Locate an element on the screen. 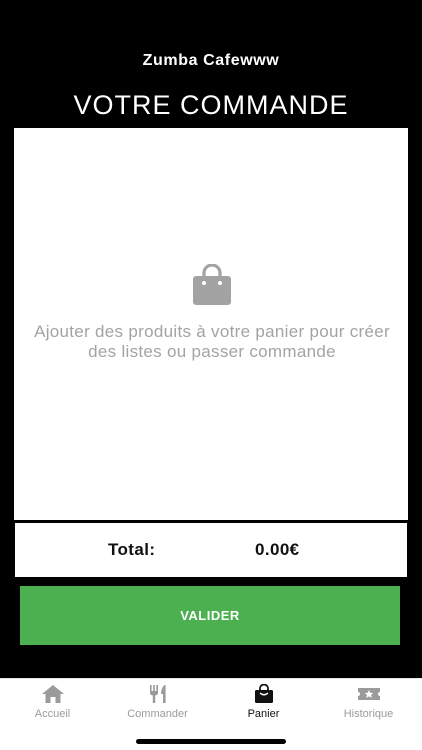  home-icon is located at coordinates (52, 694).